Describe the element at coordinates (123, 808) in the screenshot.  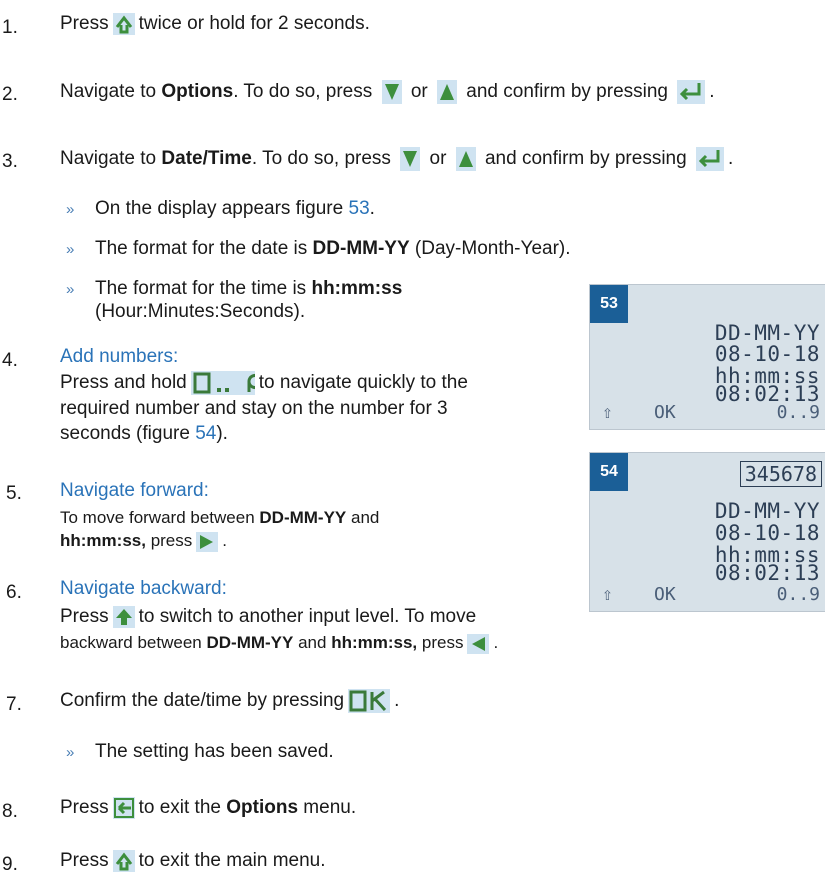
I see `exit-key-icon` at that location.